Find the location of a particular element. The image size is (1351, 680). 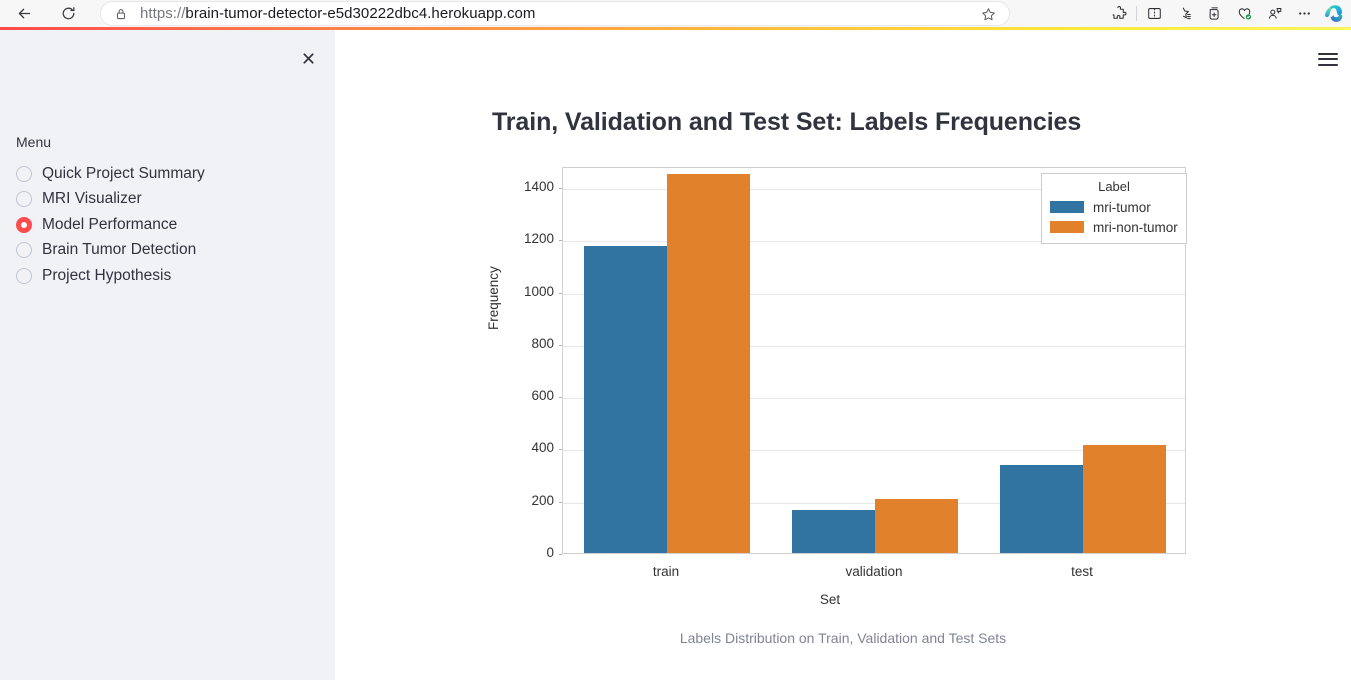

legend-item-mri-tumor: mri-tumor is located at coordinates (1114, 207).